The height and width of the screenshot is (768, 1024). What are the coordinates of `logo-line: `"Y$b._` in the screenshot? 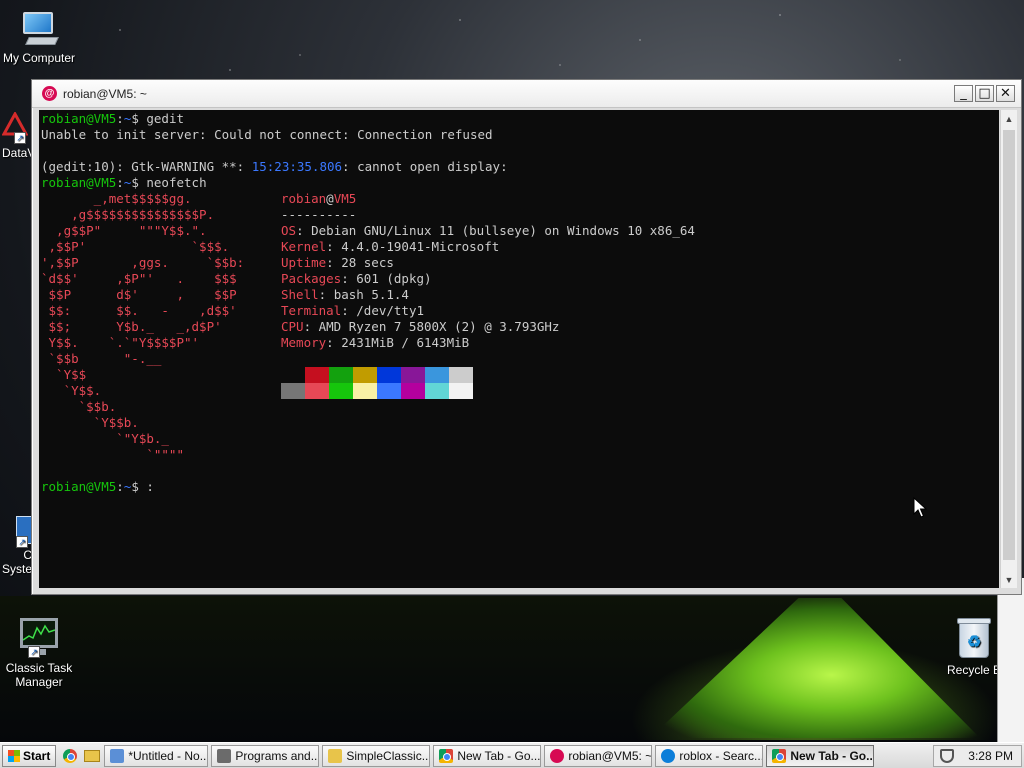 It's located at (105, 438).